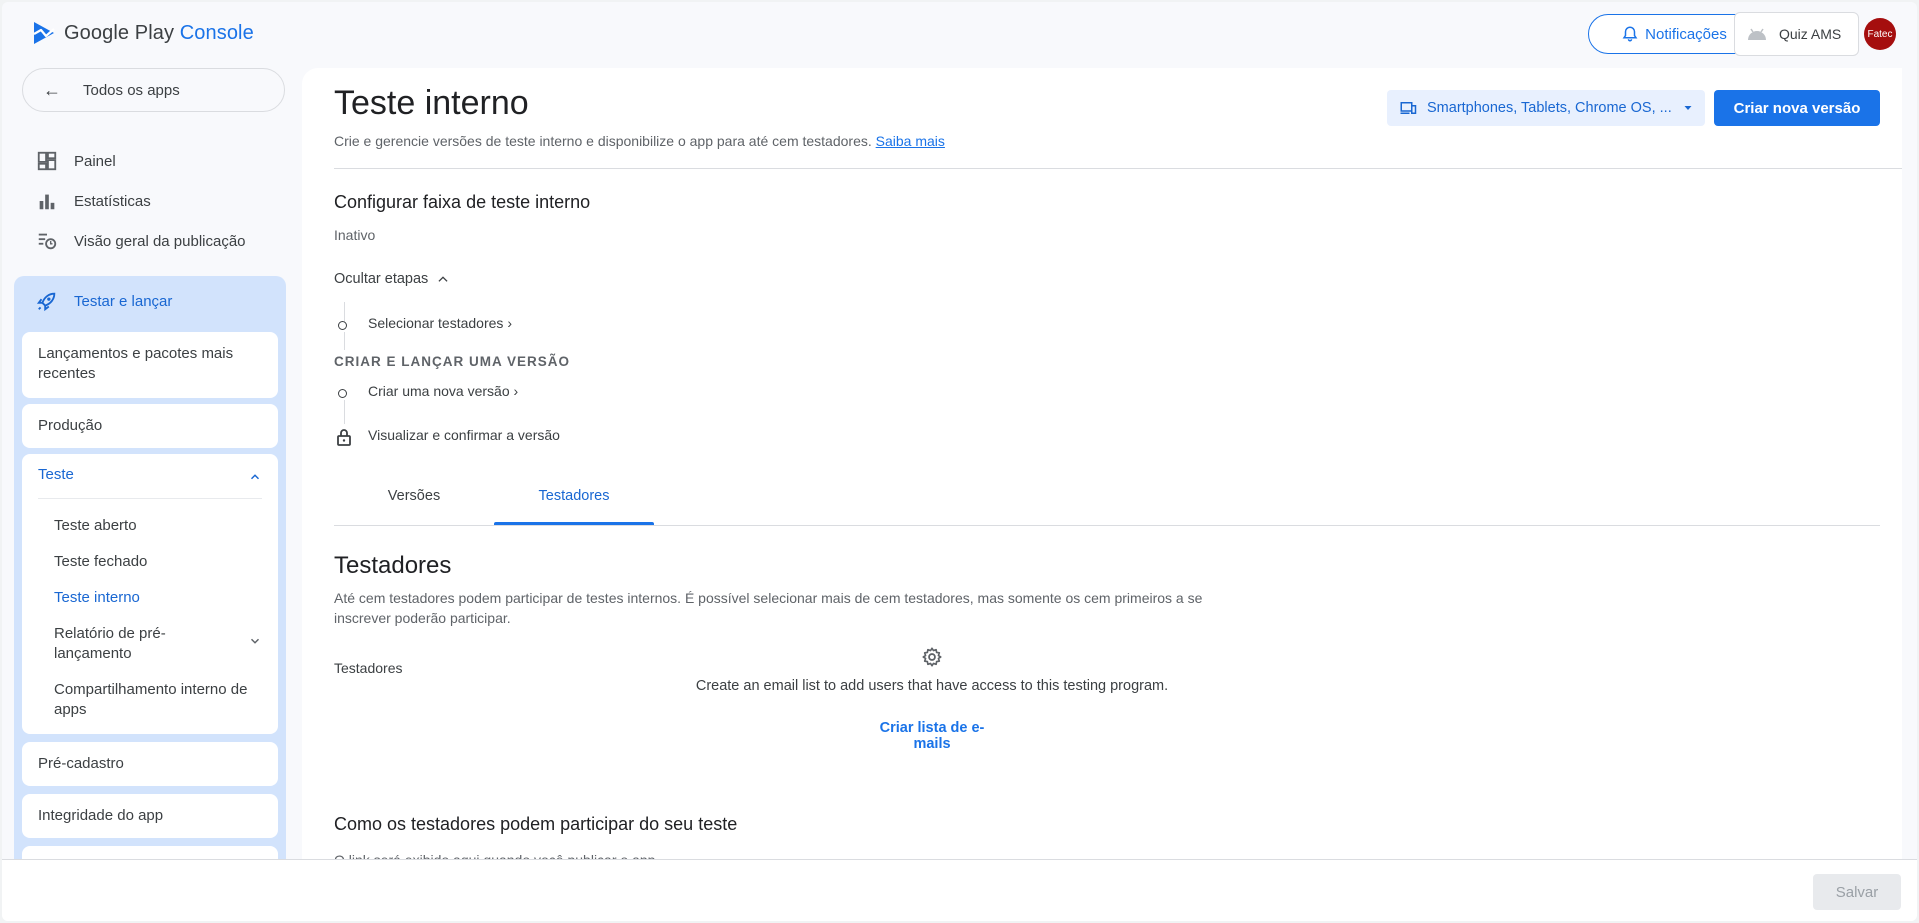  I want to click on settings-gear-icon, so click(932, 657).